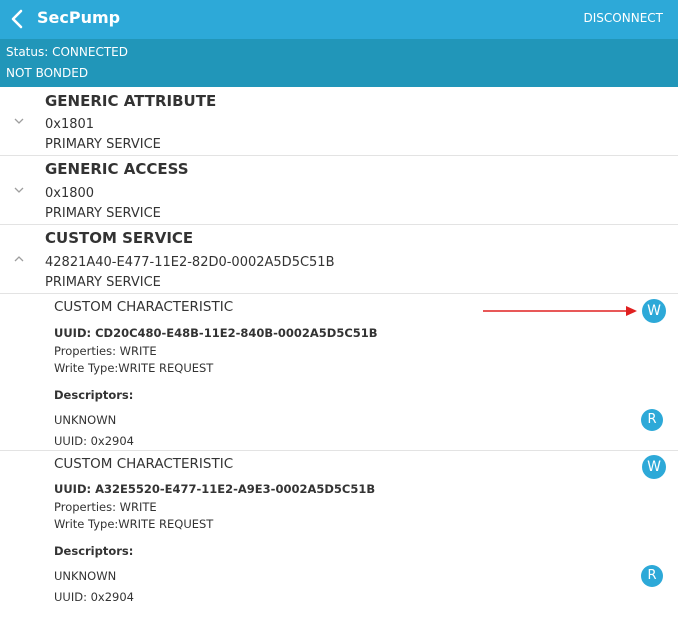 This screenshot has width=678, height=633. Describe the element at coordinates (79, 17) in the screenshot. I see `app-title: SecPump` at that location.